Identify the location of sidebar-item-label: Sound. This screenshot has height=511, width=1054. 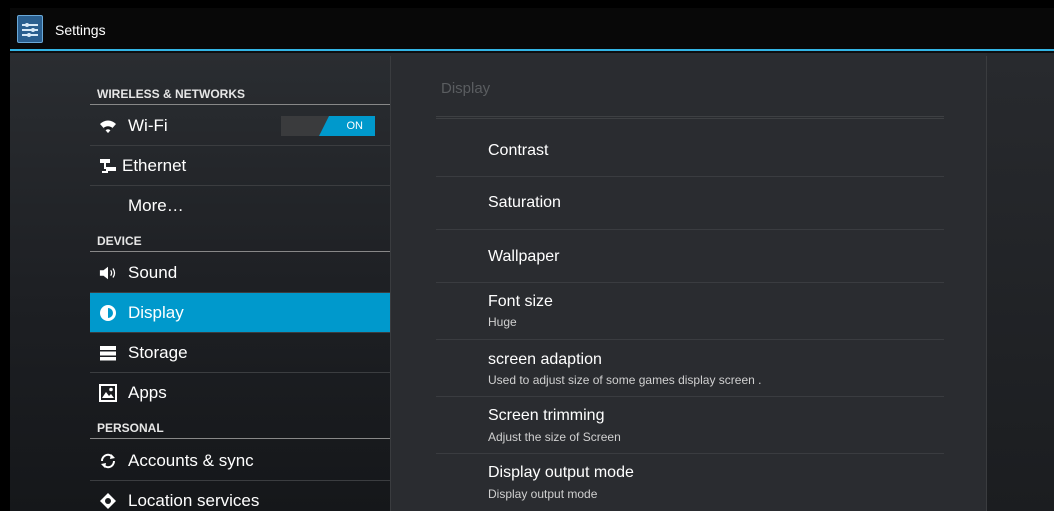
(153, 272).